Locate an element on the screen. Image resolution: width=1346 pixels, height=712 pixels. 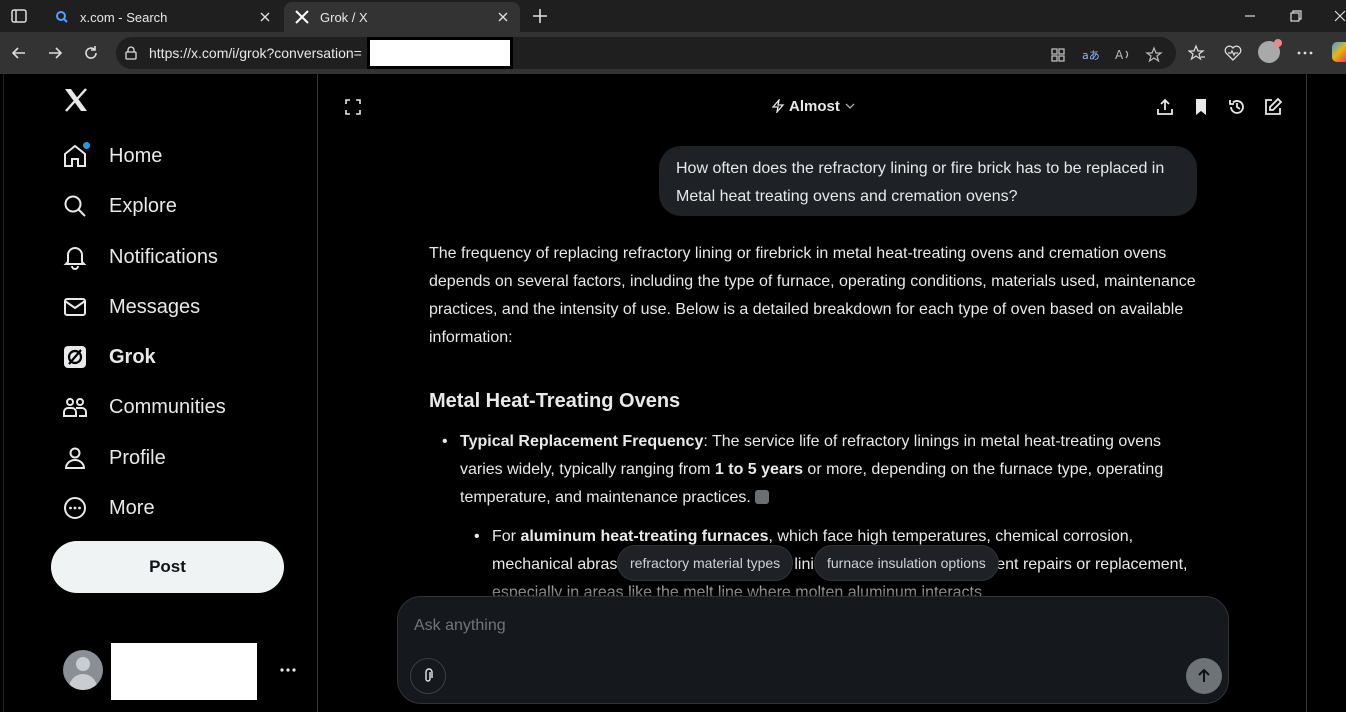
suggestion-chip: furnace insulation options is located at coordinates (906, 563).